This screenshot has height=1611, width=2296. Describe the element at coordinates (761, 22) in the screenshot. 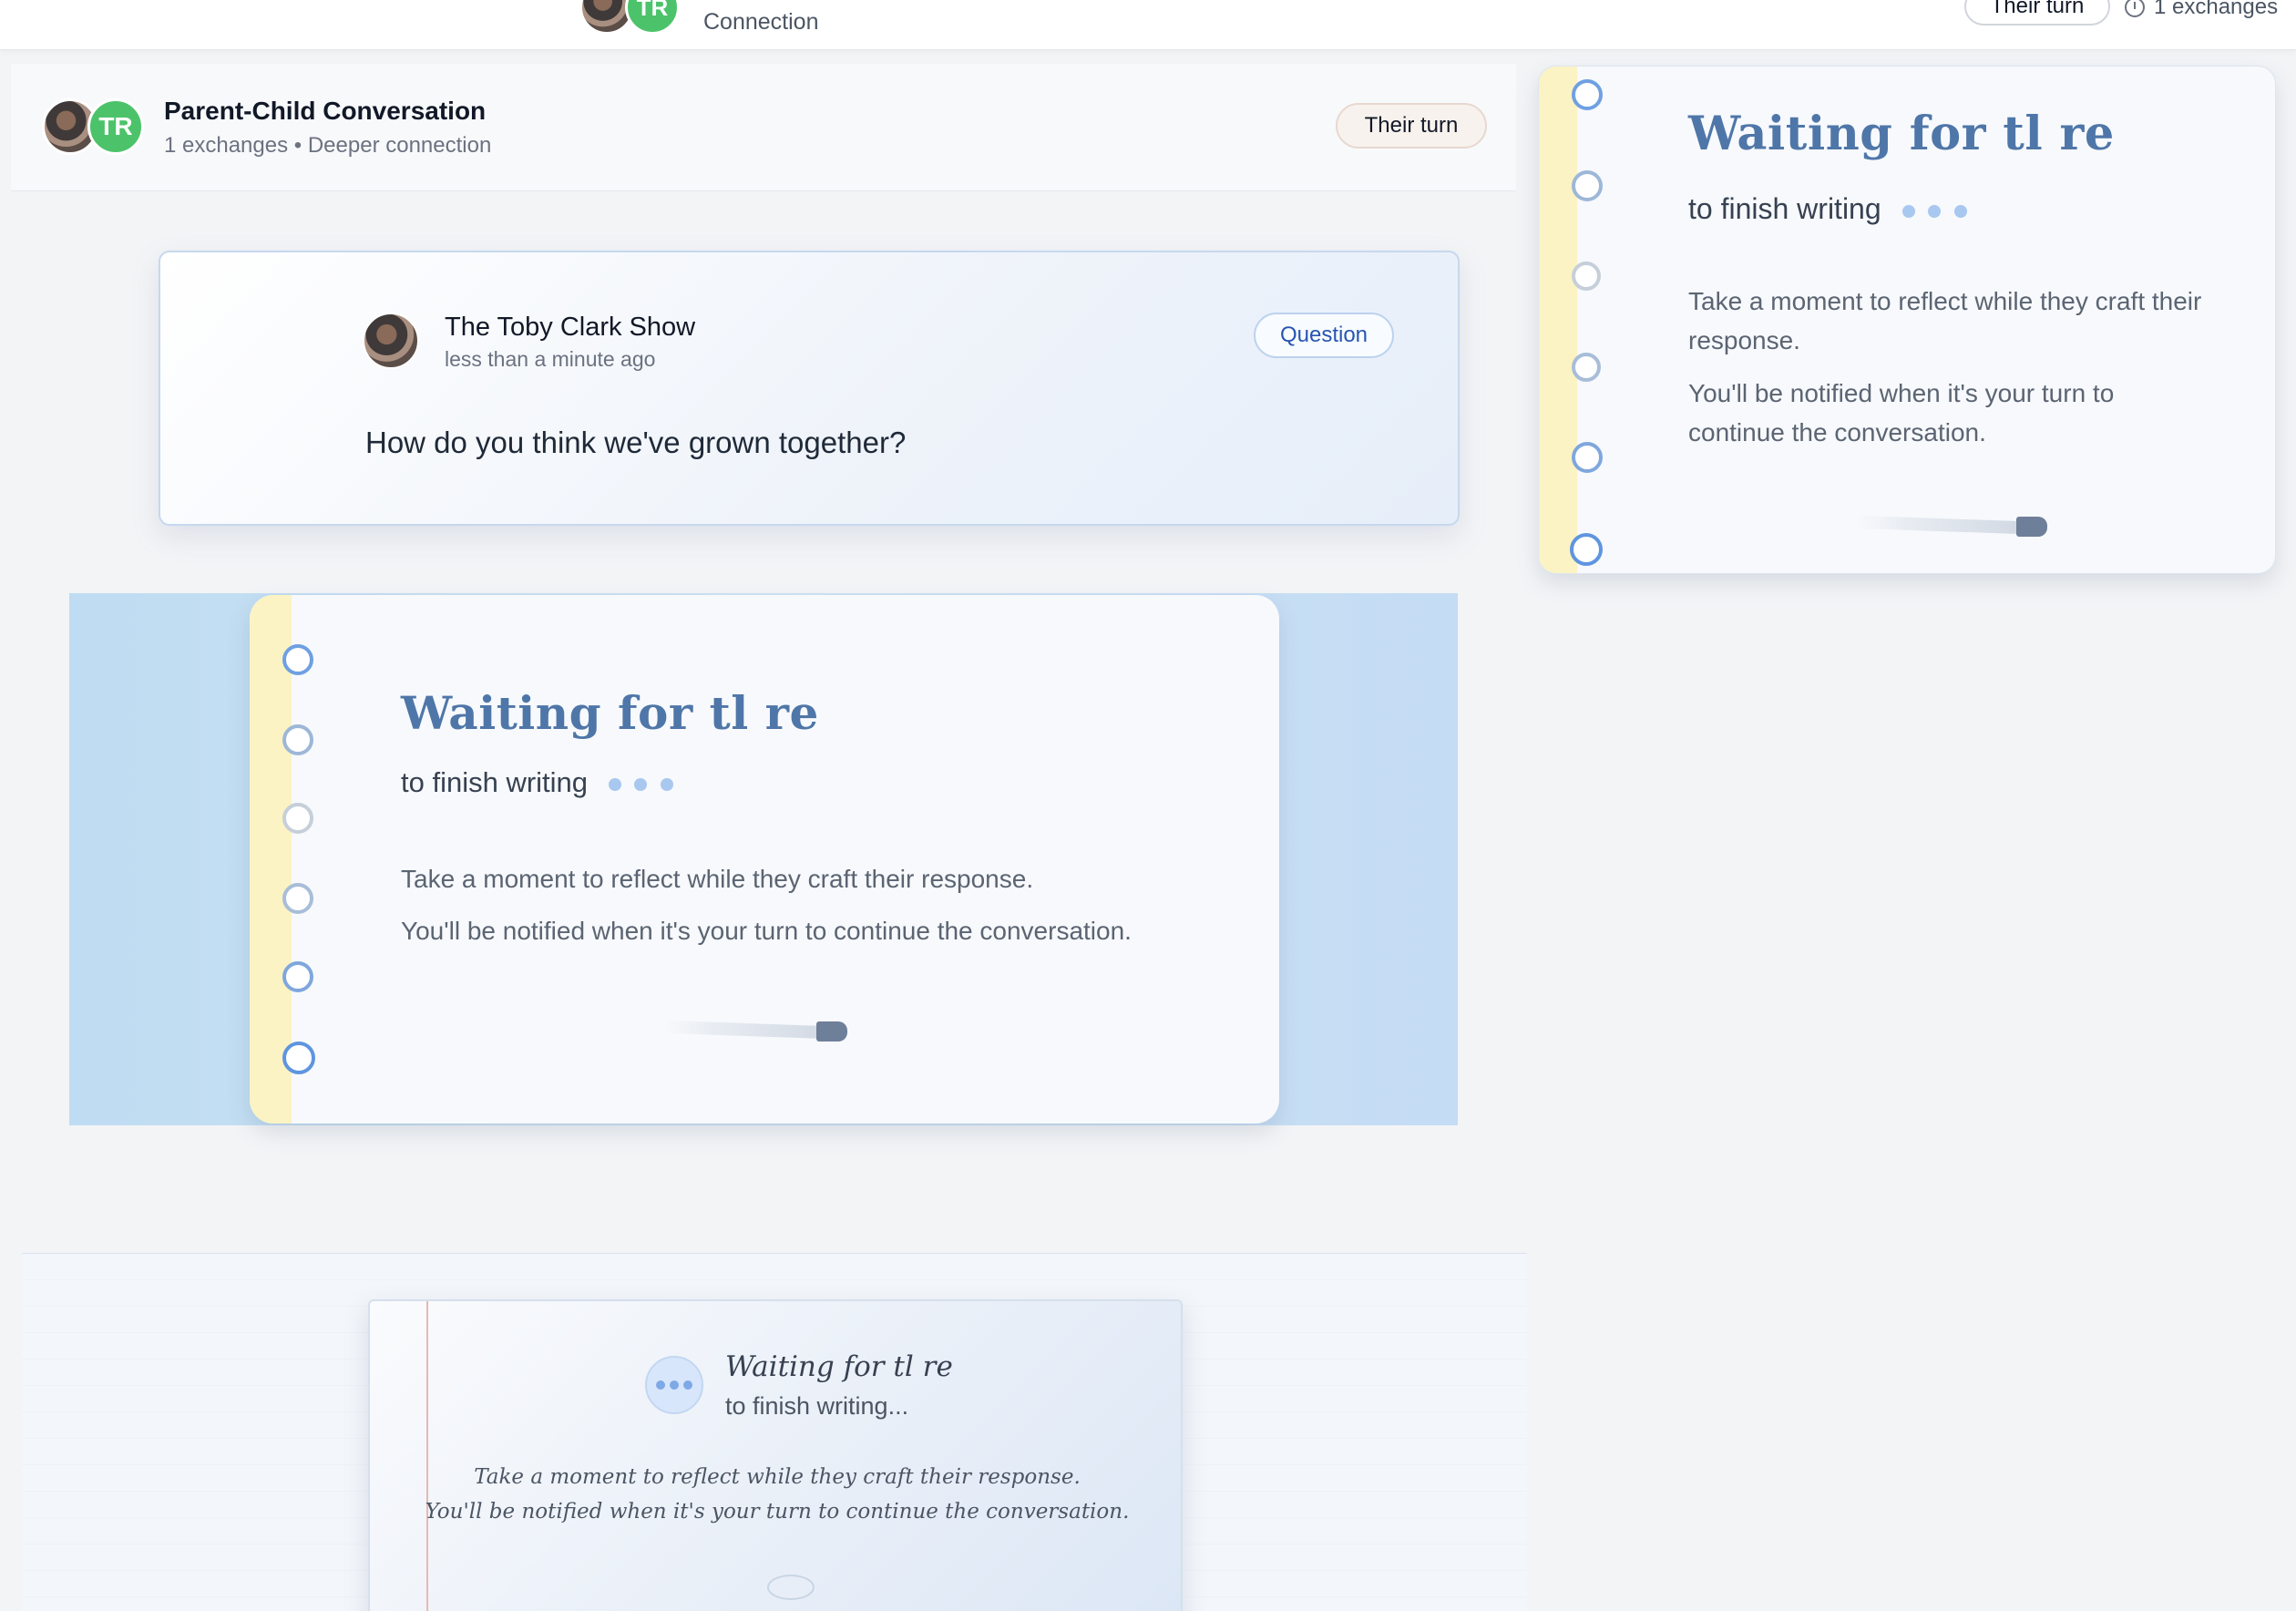

I see `top-subtitle: Connection` at that location.